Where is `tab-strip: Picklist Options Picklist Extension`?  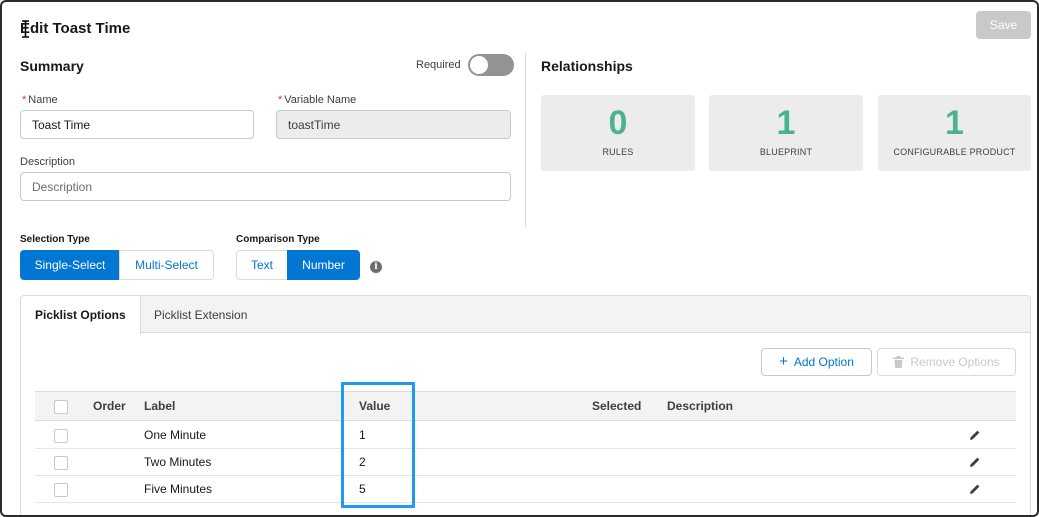
tab-strip: Picklist Options Picklist Extension is located at coordinates (525, 315).